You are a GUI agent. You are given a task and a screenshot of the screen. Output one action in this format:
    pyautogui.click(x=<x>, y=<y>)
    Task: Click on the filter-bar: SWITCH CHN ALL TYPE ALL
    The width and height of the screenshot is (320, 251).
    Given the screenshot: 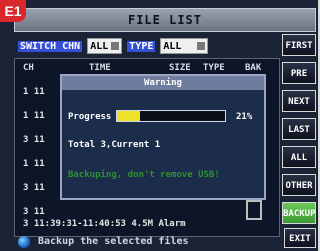 What is the action you would take?
    pyautogui.click(x=113, y=46)
    